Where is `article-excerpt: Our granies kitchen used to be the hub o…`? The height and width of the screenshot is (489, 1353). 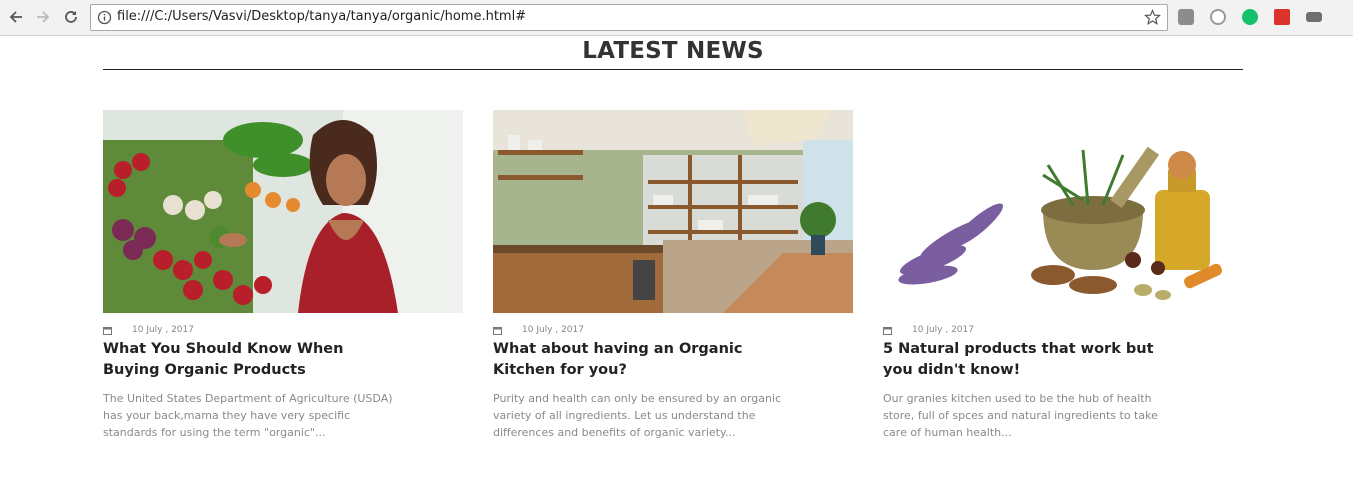
article-excerpt: Our granies kitchen used to be the hub o… is located at coordinates (1020, 415).